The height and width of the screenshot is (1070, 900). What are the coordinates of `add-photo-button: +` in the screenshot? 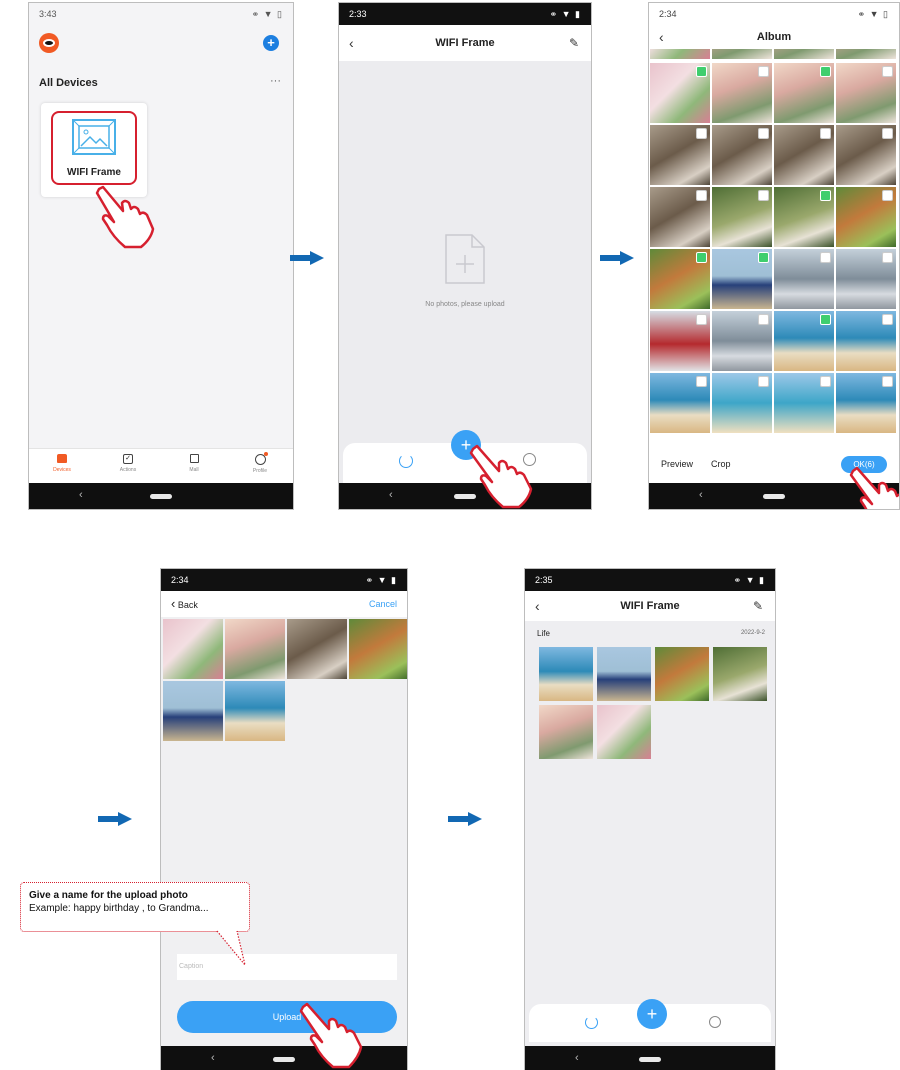 It's located at (652, 1014).